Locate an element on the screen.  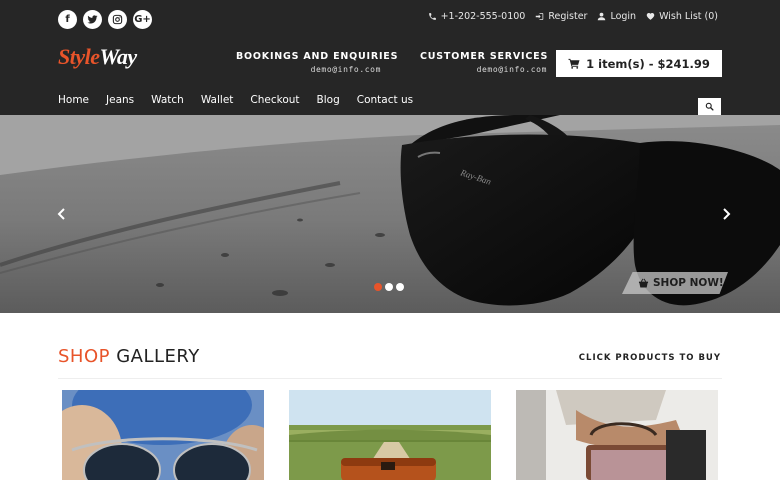
search-icon is located at coordinates (709, 106).